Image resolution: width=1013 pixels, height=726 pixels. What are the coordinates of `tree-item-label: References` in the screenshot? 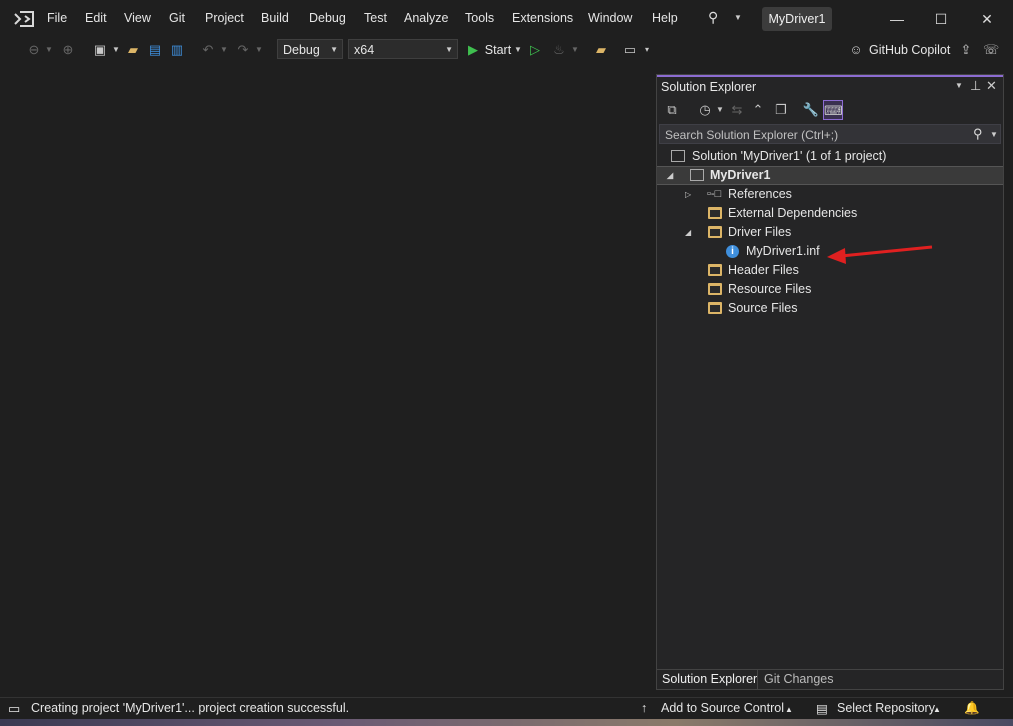 It's located at (760, 194).